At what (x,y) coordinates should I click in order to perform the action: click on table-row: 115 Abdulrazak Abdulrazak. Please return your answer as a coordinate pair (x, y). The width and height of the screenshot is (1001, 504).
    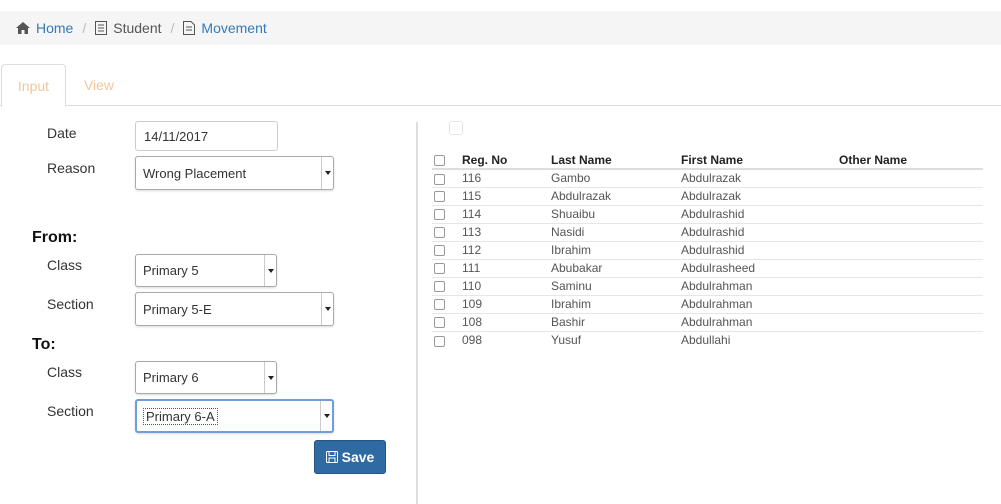
    Looking at the image, I should click on (707, 196).